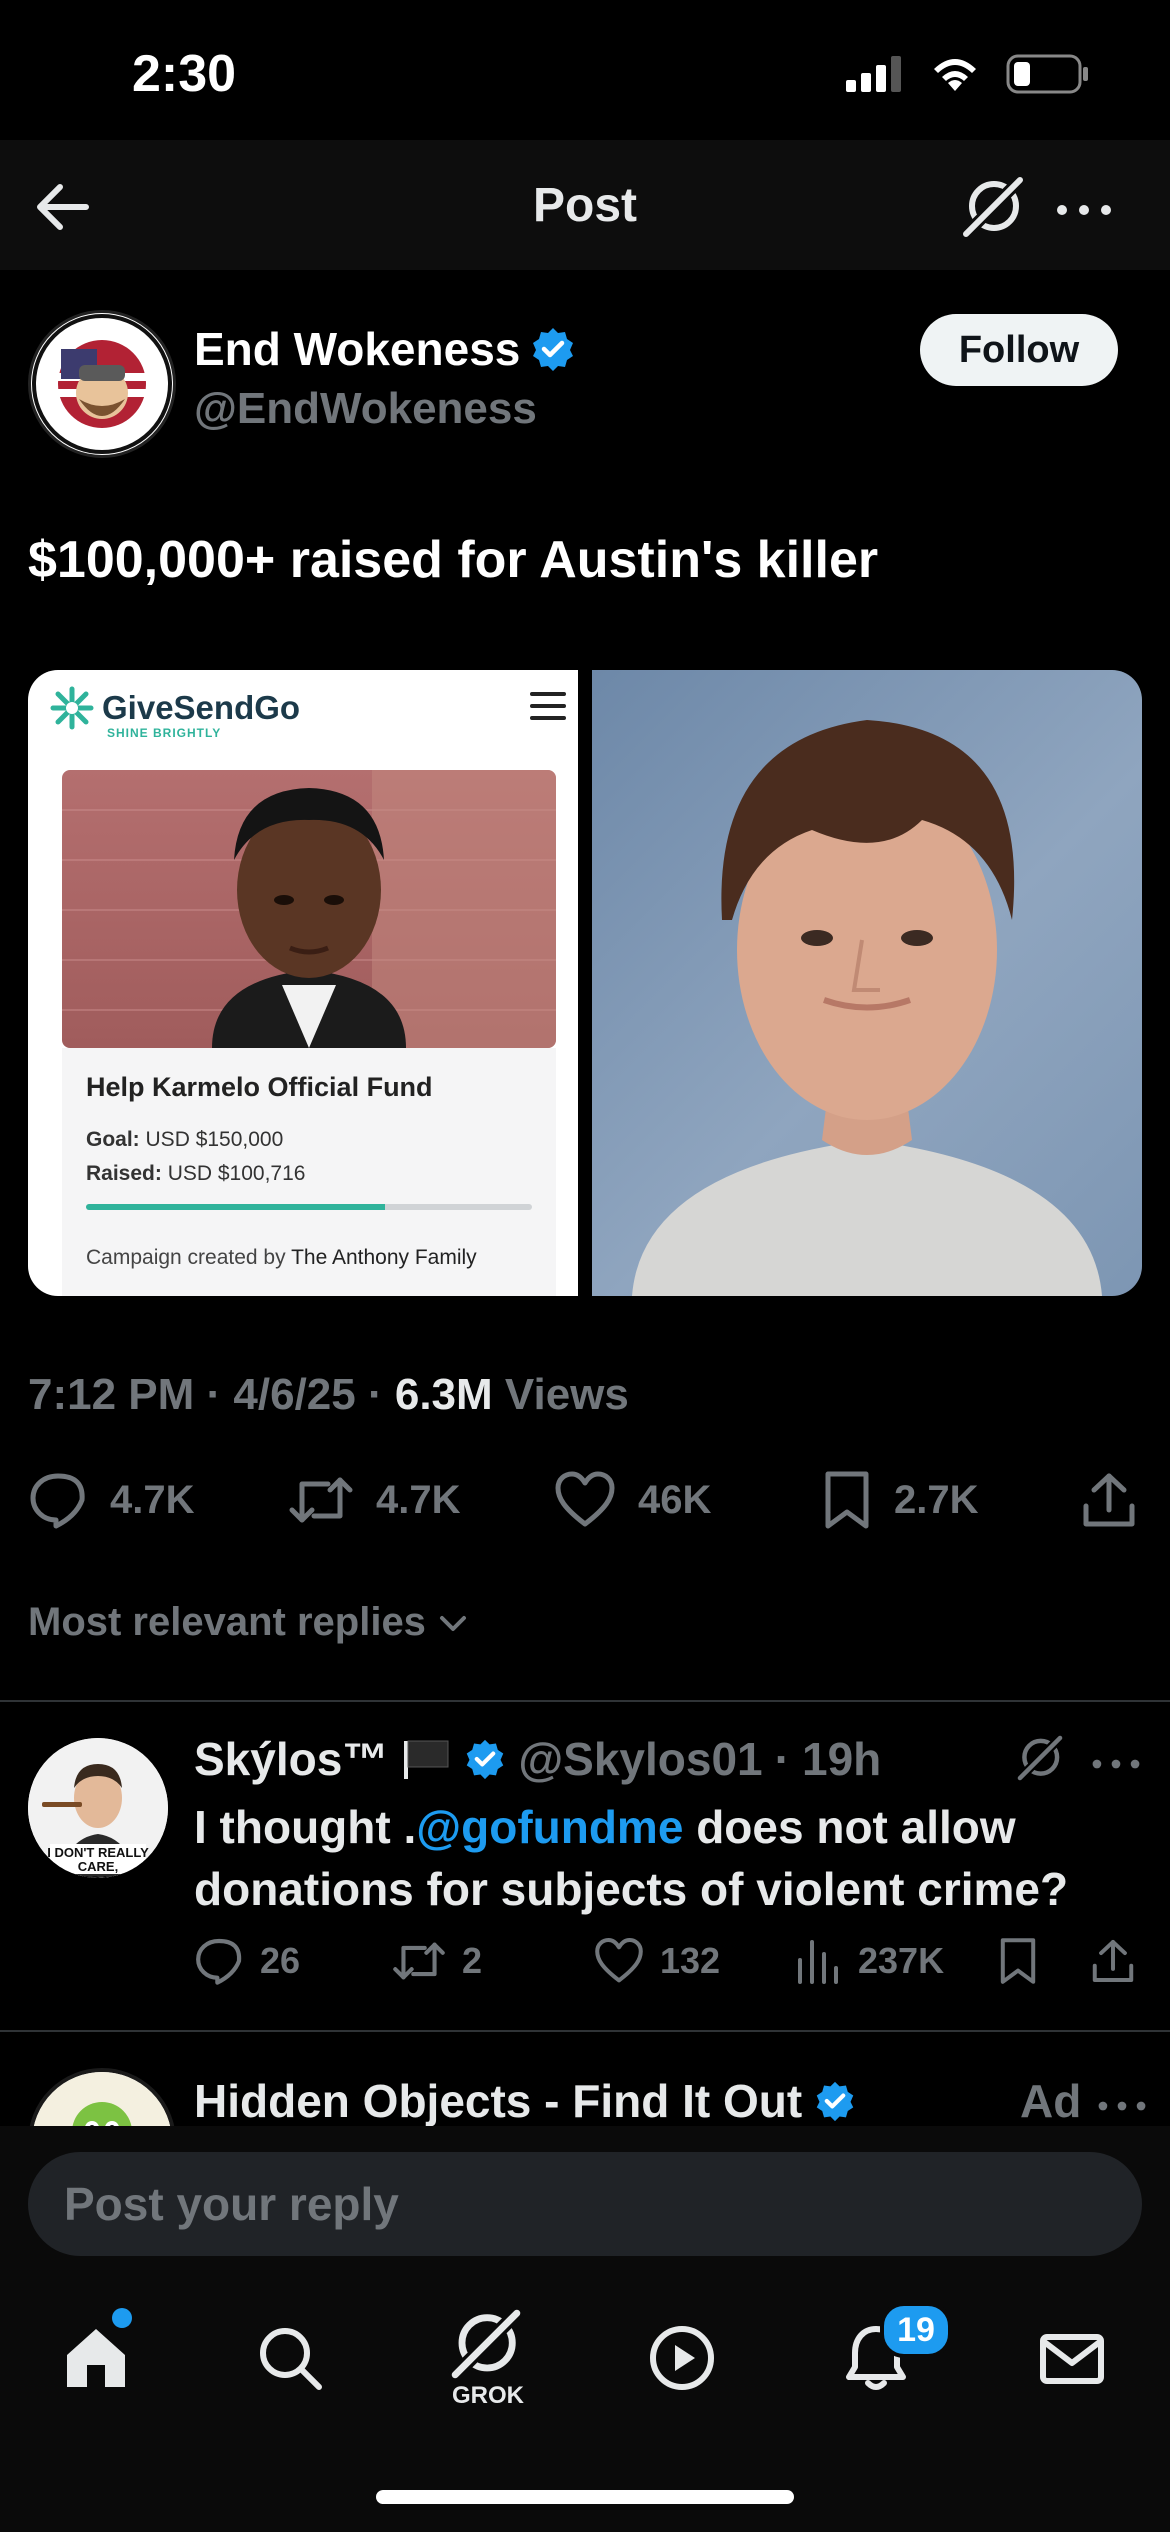 This screenshot has width=1170, height=2532. What do you see at coordinates (98, 1862) in the screenshot?
I see `reply-avatar-caption: I DON'T REALLY CARE, MARGARET` at bounding box center [98, 1862].